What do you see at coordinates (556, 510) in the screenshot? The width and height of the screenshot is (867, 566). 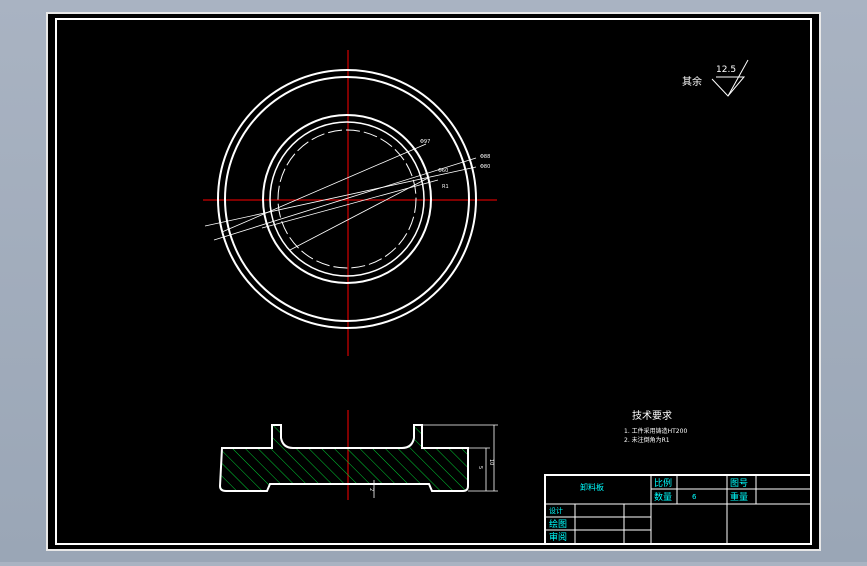 I see `tb-design-label: 设计` at bounding box center [556, 510].